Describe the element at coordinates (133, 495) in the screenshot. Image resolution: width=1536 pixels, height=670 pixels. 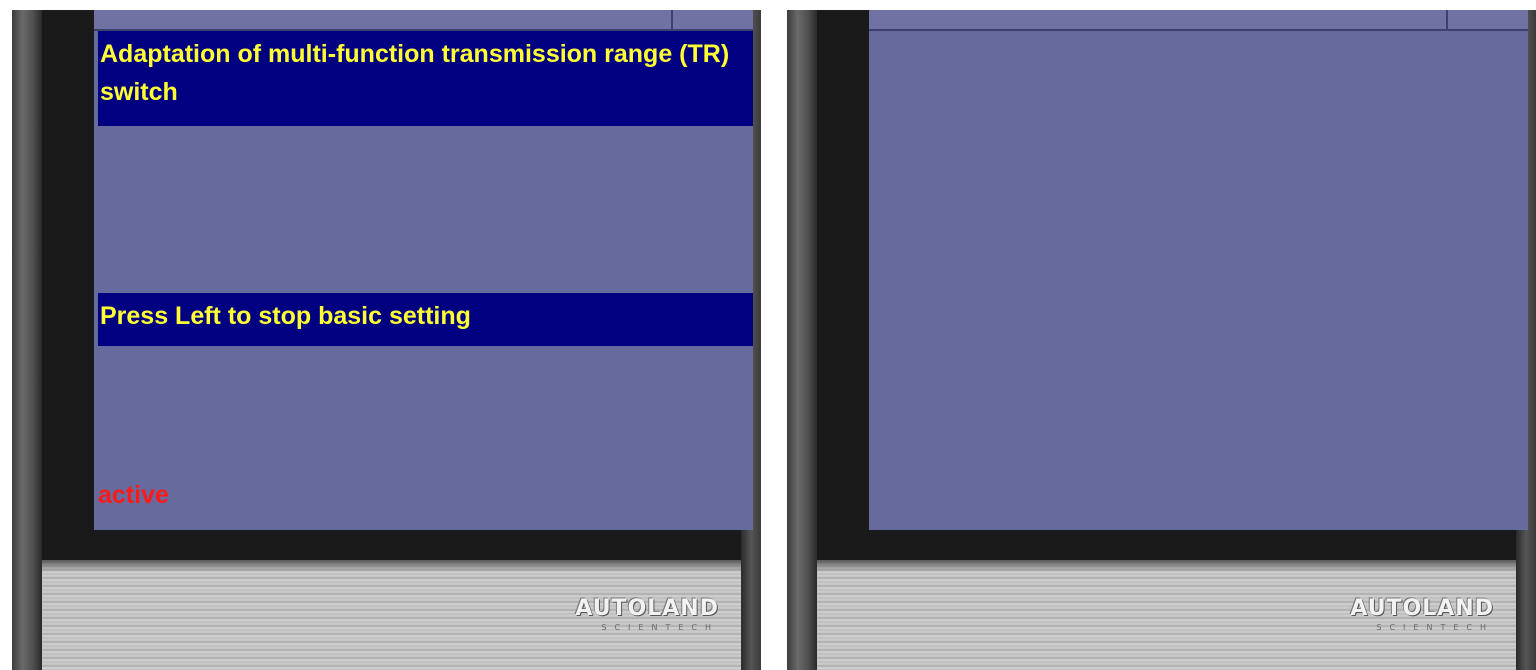
I see `status-indicator: active` at that location.